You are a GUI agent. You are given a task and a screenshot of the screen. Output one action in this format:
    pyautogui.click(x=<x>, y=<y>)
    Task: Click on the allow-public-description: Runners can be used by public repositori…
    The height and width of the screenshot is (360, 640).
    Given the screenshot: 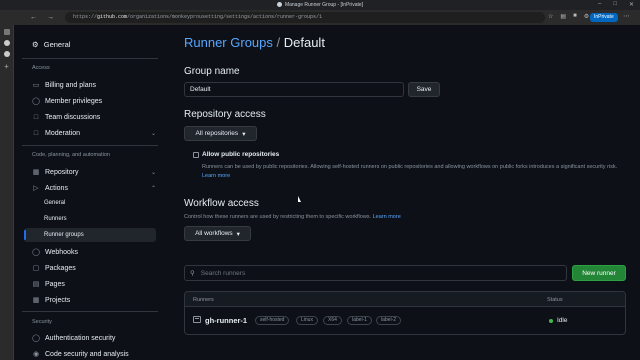 What is the action you would take?
    pyautogui.click(x=410, y=171)
    